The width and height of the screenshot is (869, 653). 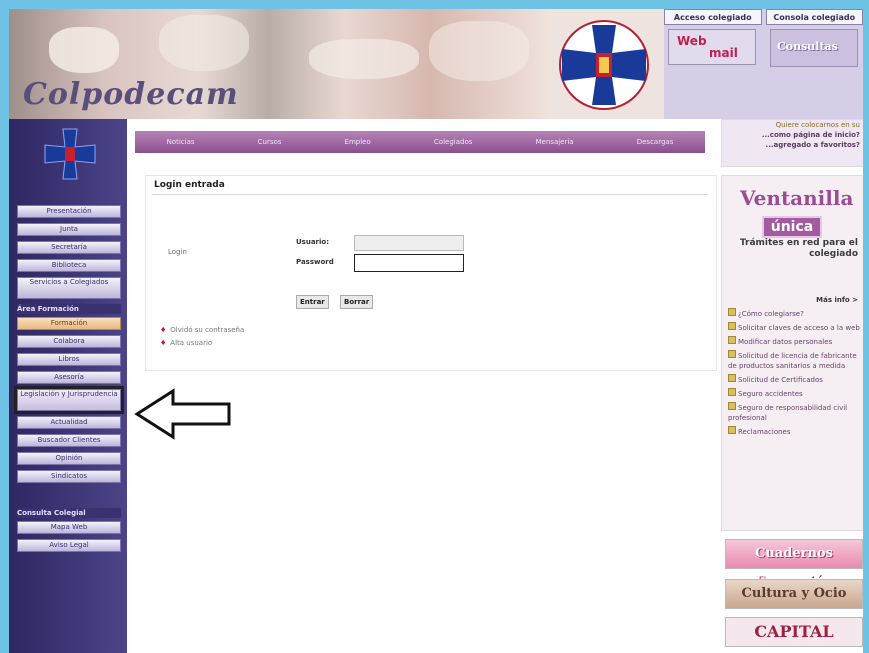 I want to click on cuadernos-formacion-banner: Cuadernos Formación, so click(x=794, y=564).